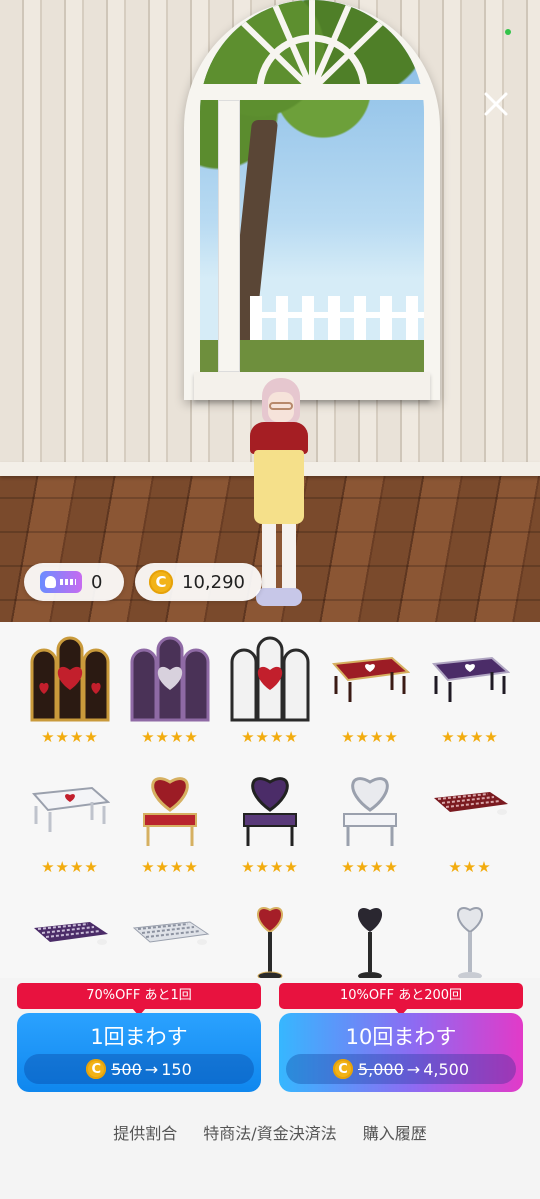  Describe the element at coordinates (337, 320) in the screenshot. I see `white-fence` at that location.